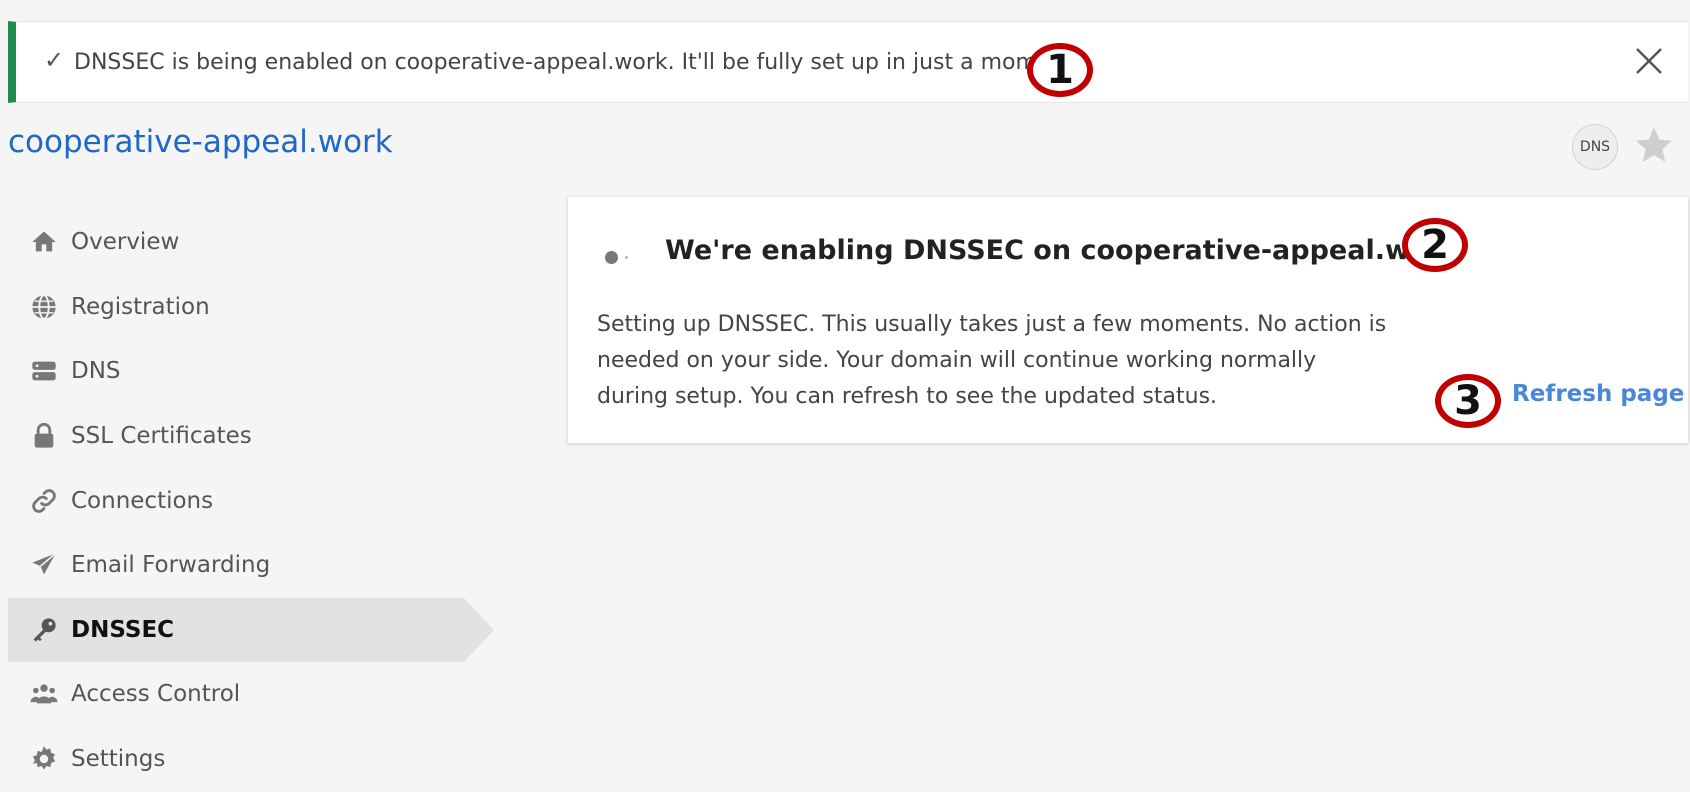 The height and width of the screenshot is (792, 1690). Describe the element at coordinates (611, 257) in the screenshot. I see `loading-spinner-icon` at that location.